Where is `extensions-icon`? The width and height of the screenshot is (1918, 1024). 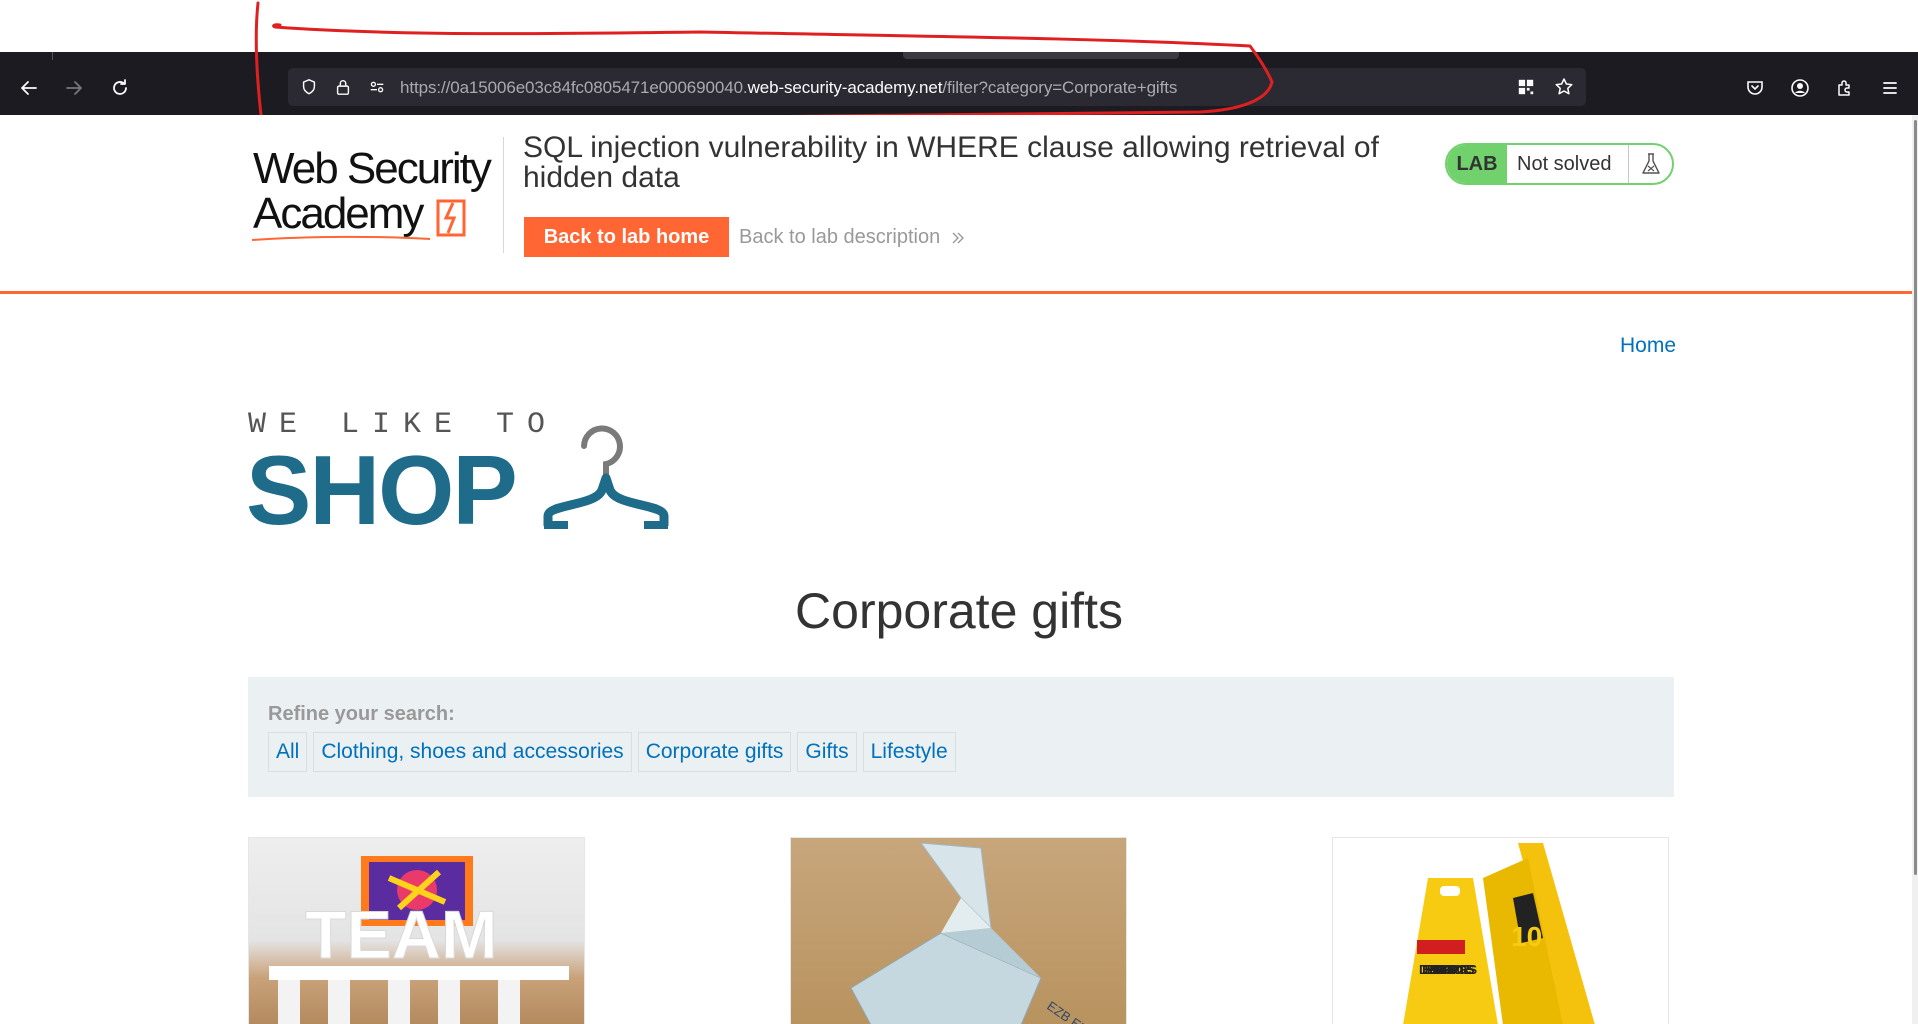
extensions-icon is located at coordinates (1845, 88).